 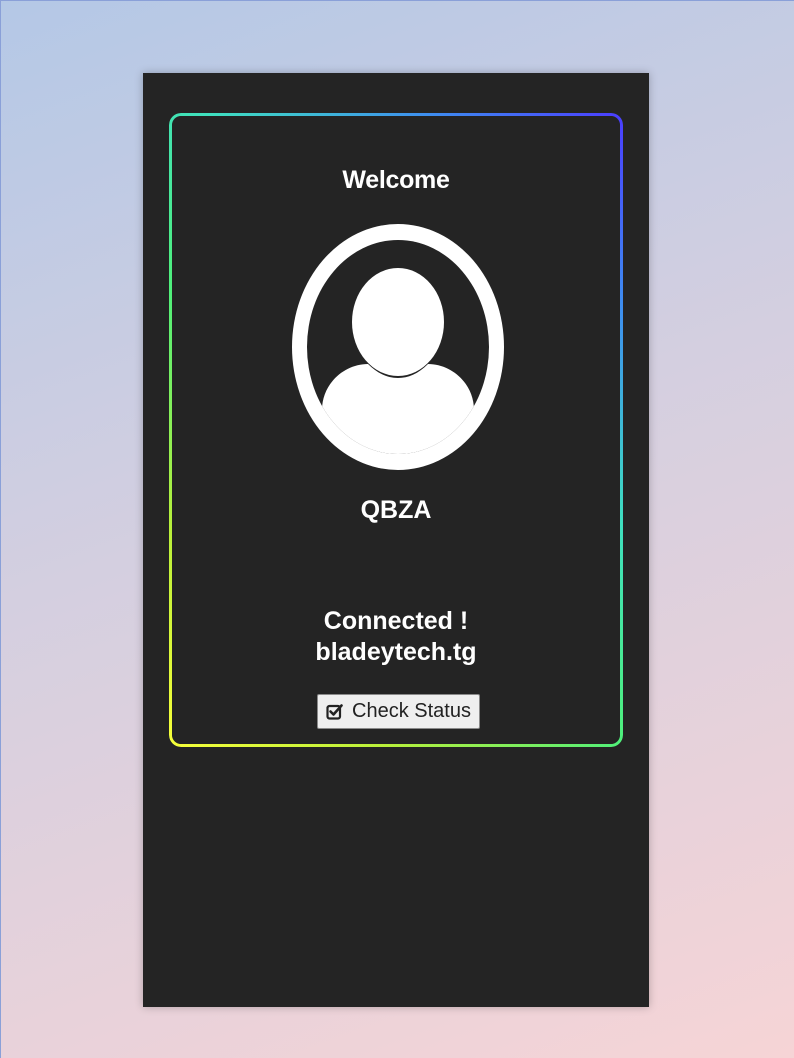 What do you see at coordinates (398, 347) in the screenshot?
I see `user-avatar-icon` at bounding box center [398, 347].